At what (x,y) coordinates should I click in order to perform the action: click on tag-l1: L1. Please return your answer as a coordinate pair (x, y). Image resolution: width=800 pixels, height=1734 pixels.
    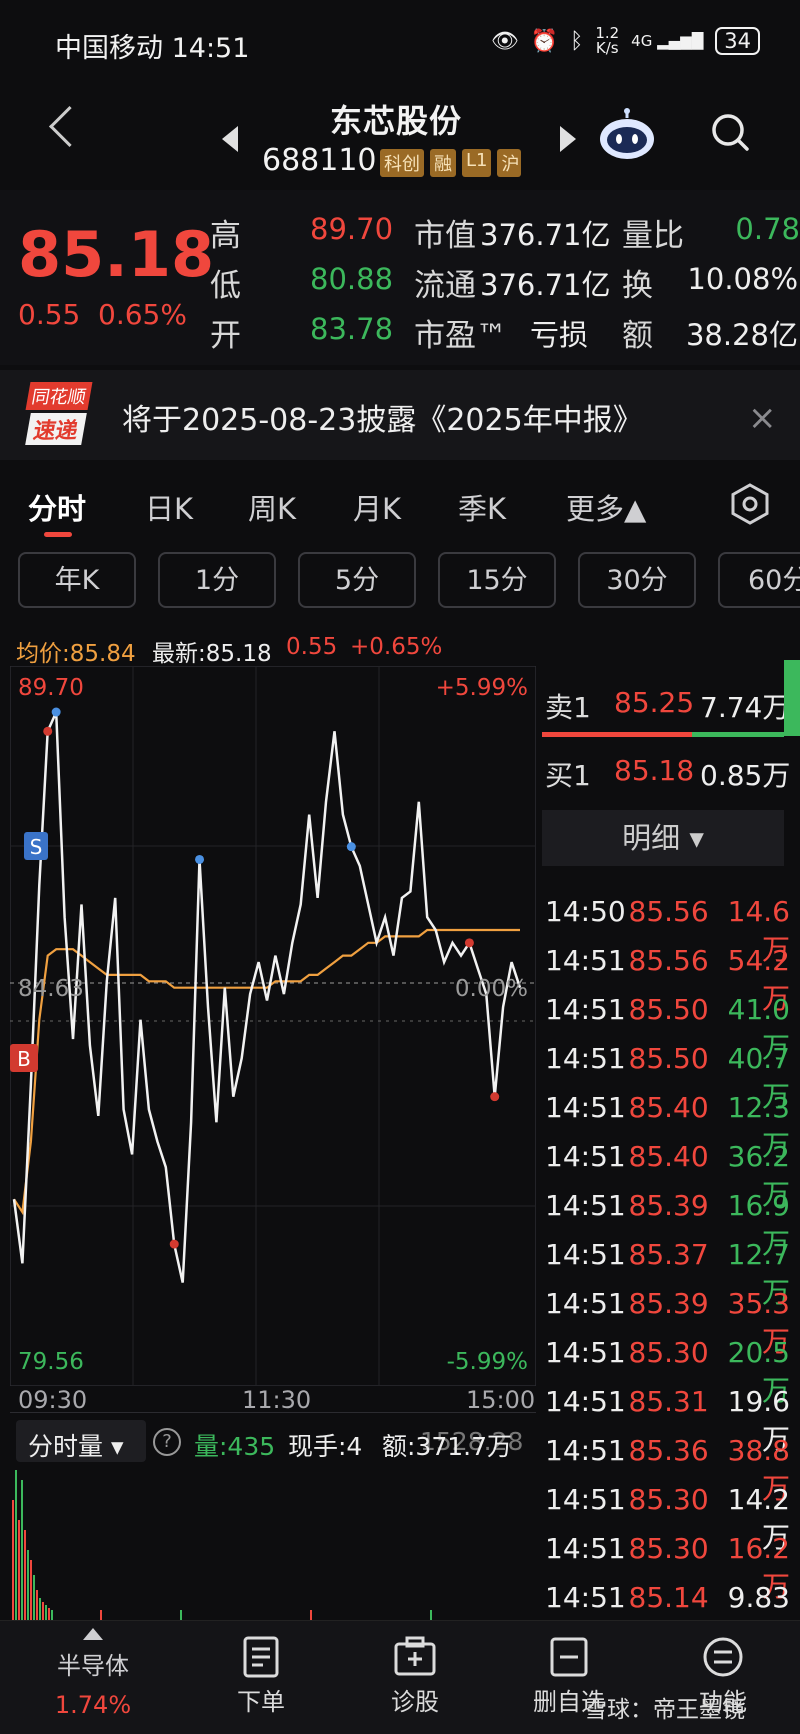
    Looking at the image, I should click on (477, 163).